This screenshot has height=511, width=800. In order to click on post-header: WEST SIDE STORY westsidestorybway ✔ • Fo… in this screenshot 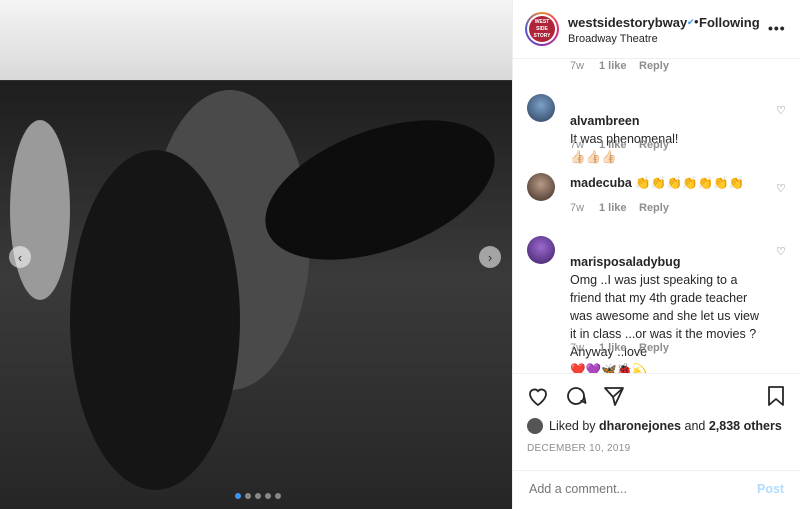, I will do `click(656, 29)`.